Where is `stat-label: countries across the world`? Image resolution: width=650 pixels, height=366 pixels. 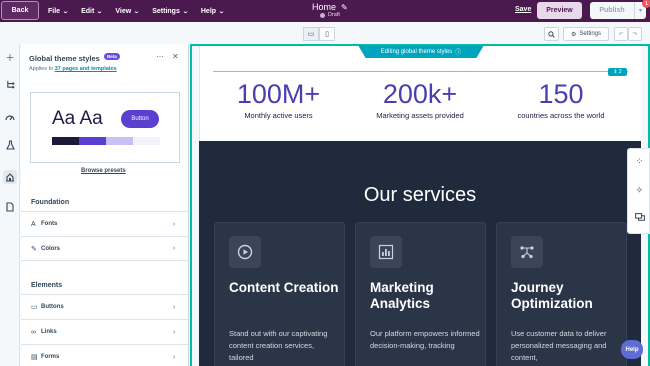
stat-label: countries across the world is located at coordinates (561, 115).